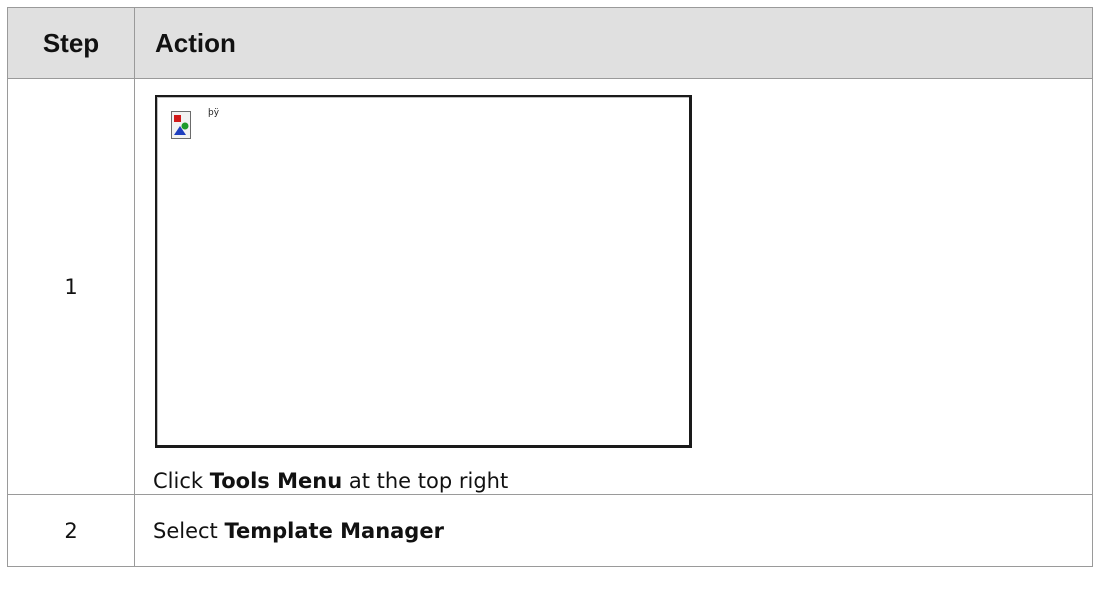  I want to click on step-number: 1, so click(71, 286).